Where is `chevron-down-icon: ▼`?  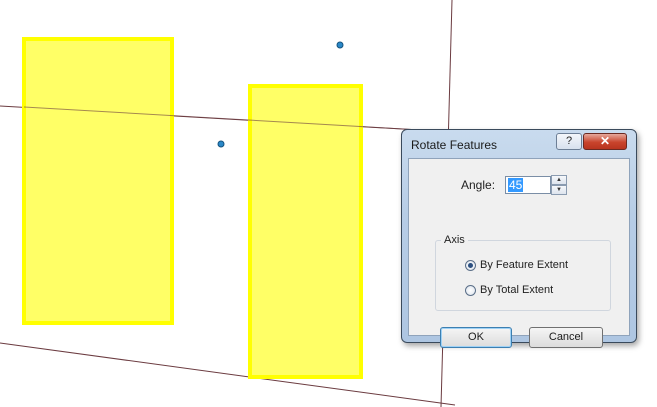 chevron-down-icon: ▼ is located at coordinates (559, 190).